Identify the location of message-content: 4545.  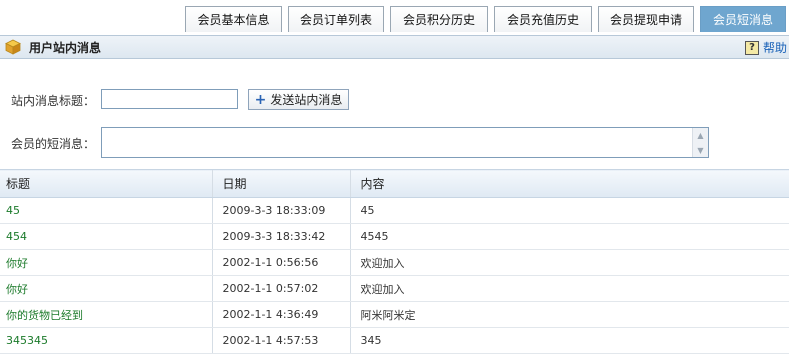
(569, 236).